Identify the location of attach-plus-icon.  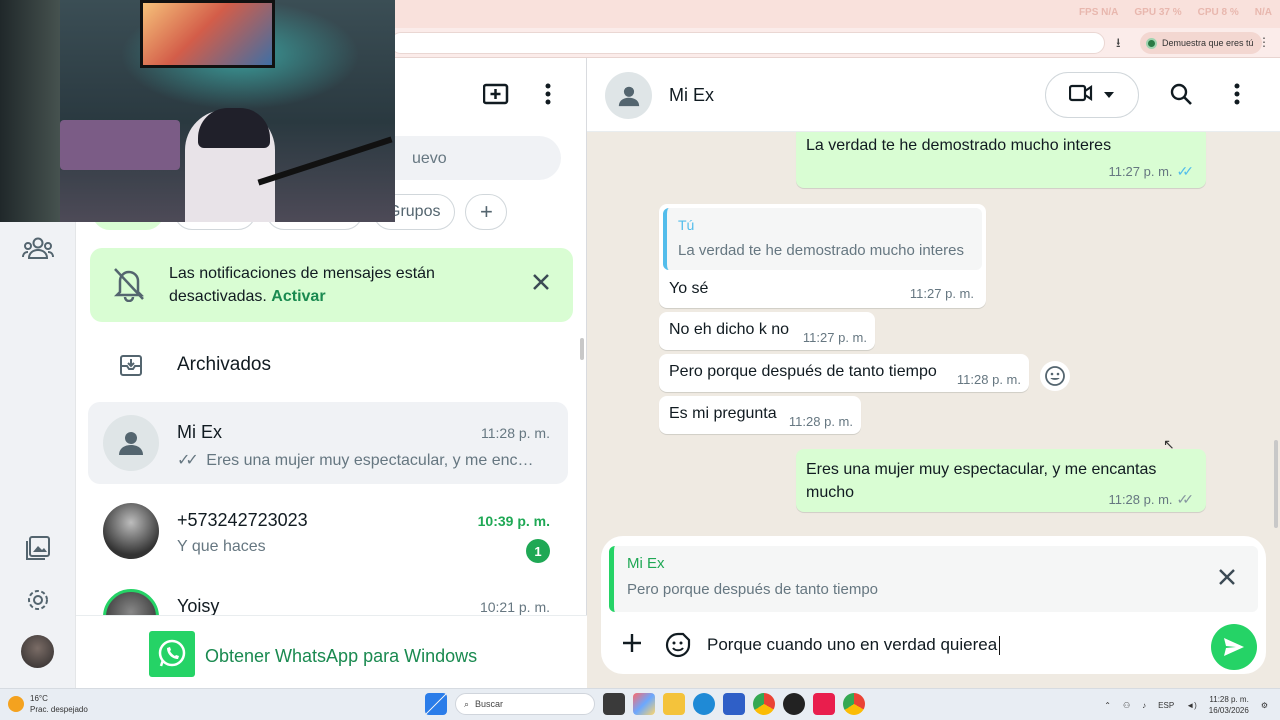
(632, 645).